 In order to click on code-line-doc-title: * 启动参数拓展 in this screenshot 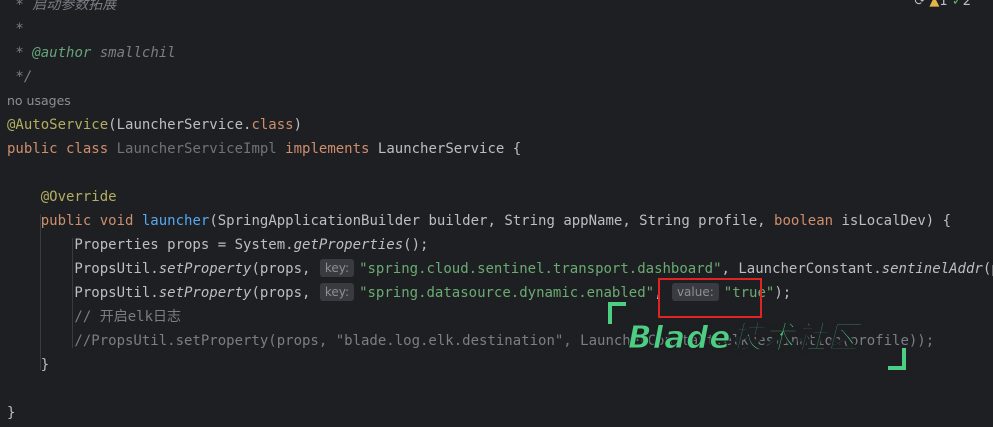, I will do `click(61, 8)`.